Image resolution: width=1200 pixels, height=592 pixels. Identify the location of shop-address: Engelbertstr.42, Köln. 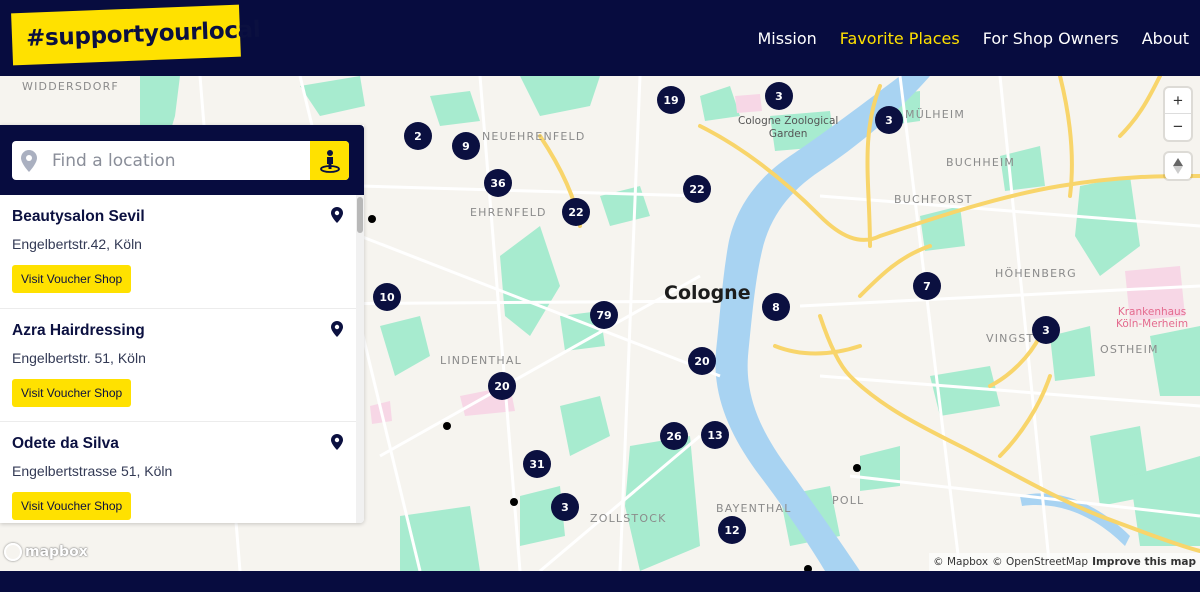
(77, 244).